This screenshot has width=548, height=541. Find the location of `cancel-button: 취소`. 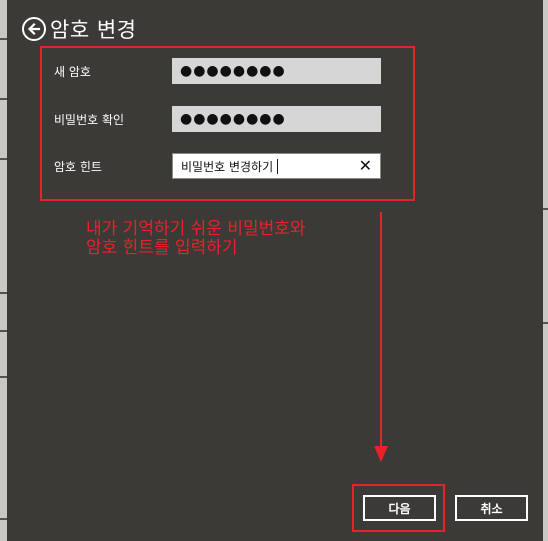

cancel-button: 취소 is located at coordinates (491, 508).